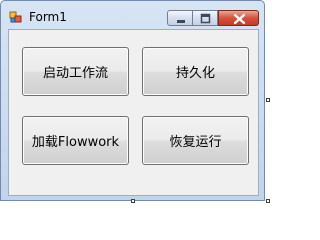  I want to click on maximize-icon, so click(205, 18).